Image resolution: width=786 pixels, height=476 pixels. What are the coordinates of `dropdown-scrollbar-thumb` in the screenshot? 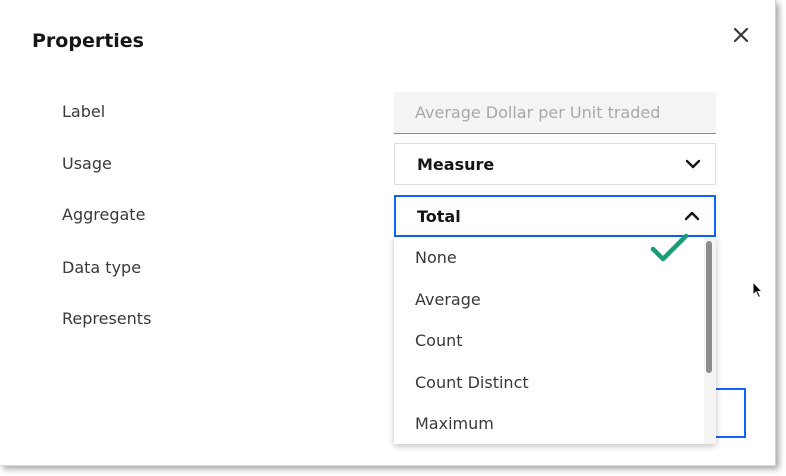 It's located at (709, 307).